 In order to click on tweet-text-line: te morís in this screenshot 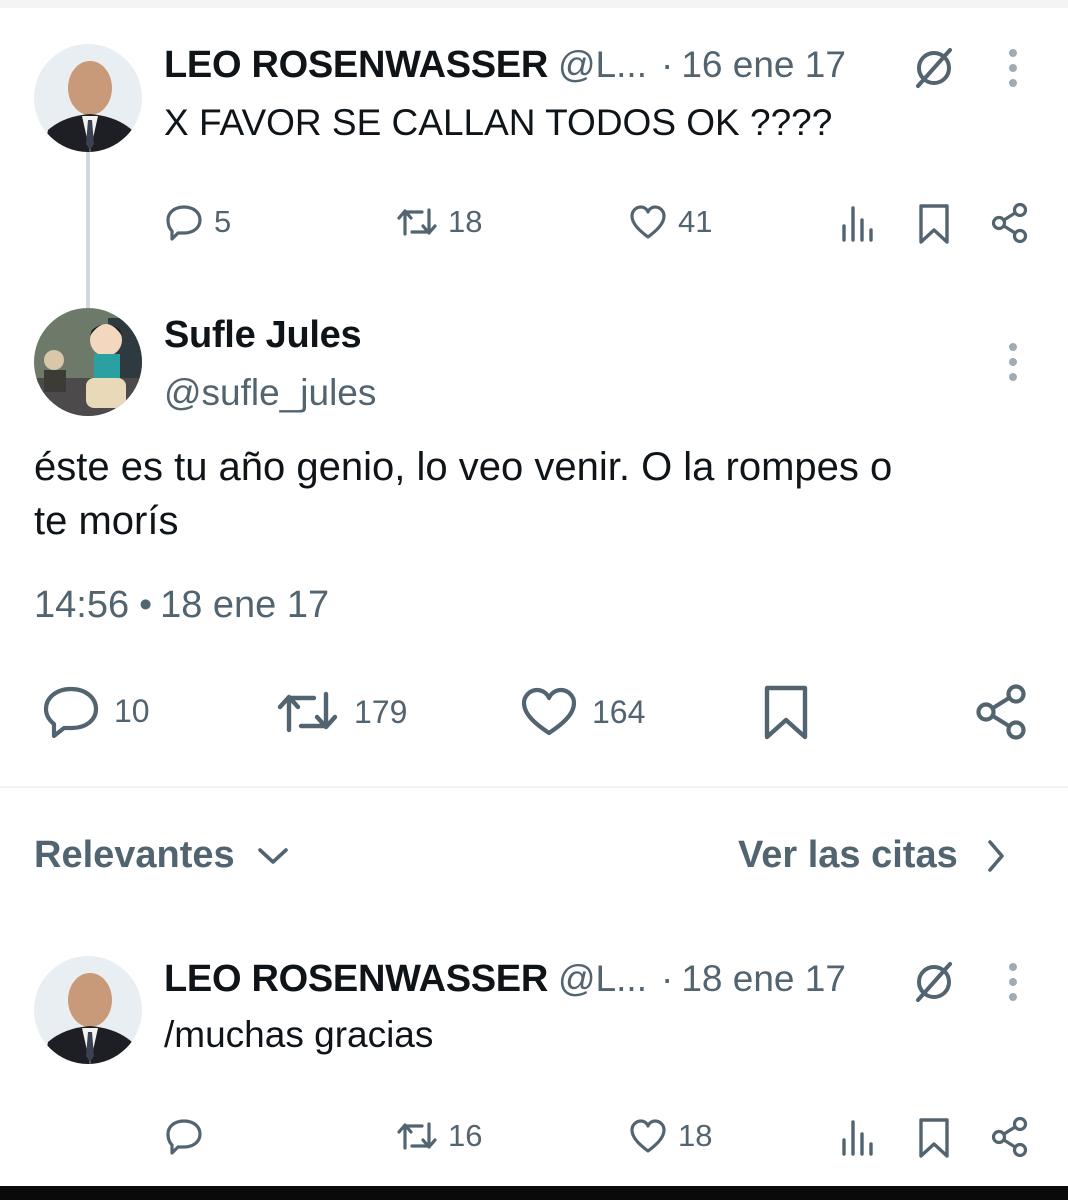, I will do `click(106, 521)`.